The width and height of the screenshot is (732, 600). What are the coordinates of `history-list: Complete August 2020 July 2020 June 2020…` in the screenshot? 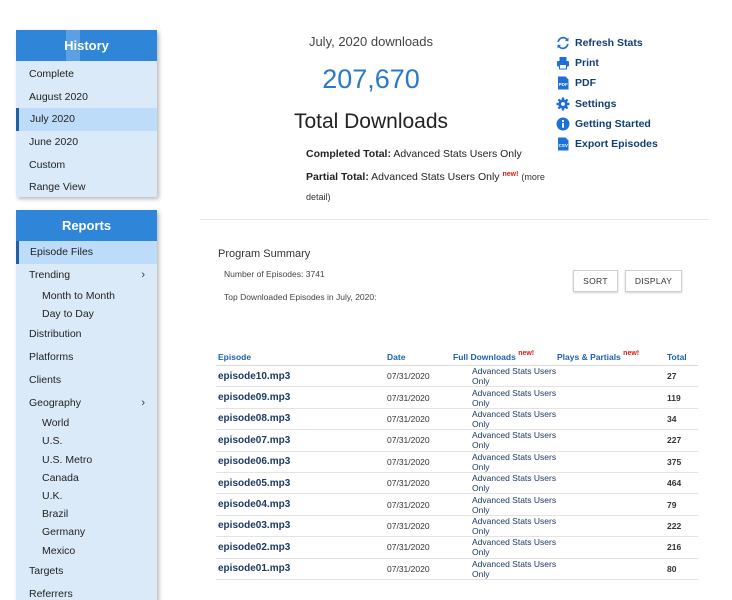 It's located at (86, 130).